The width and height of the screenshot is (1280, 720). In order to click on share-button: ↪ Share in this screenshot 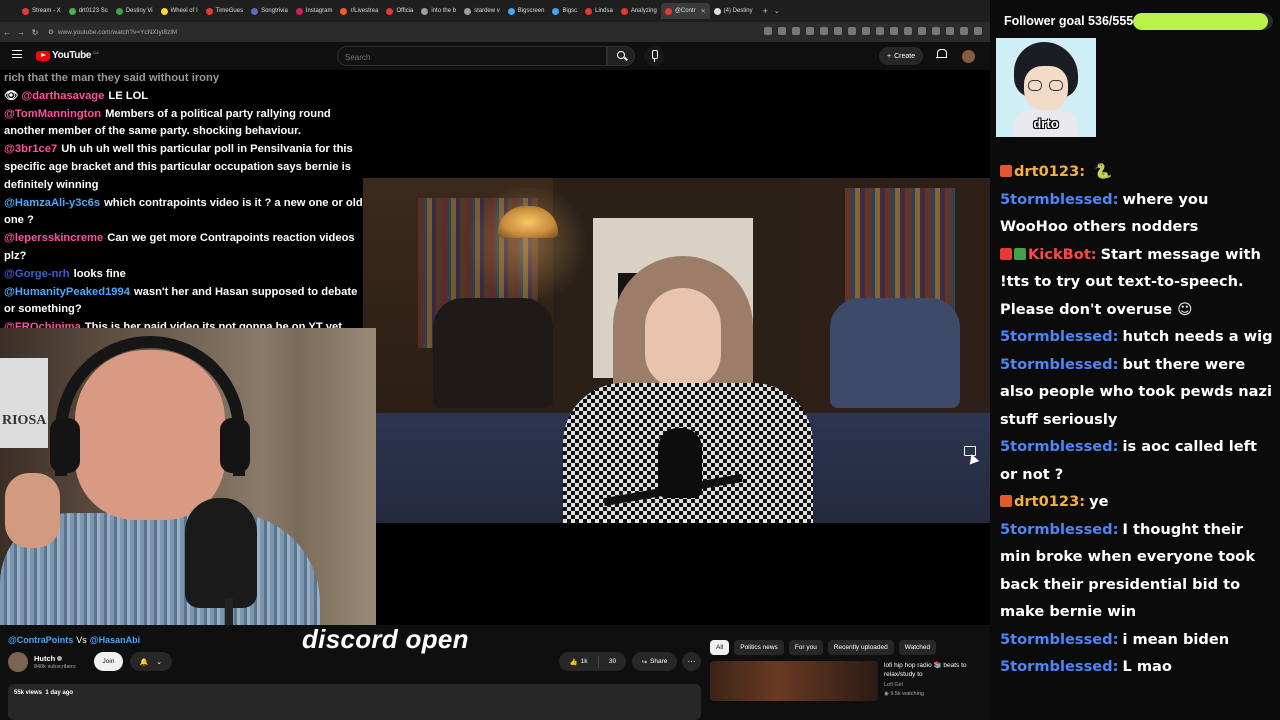, I will do `click(654, 661)`.